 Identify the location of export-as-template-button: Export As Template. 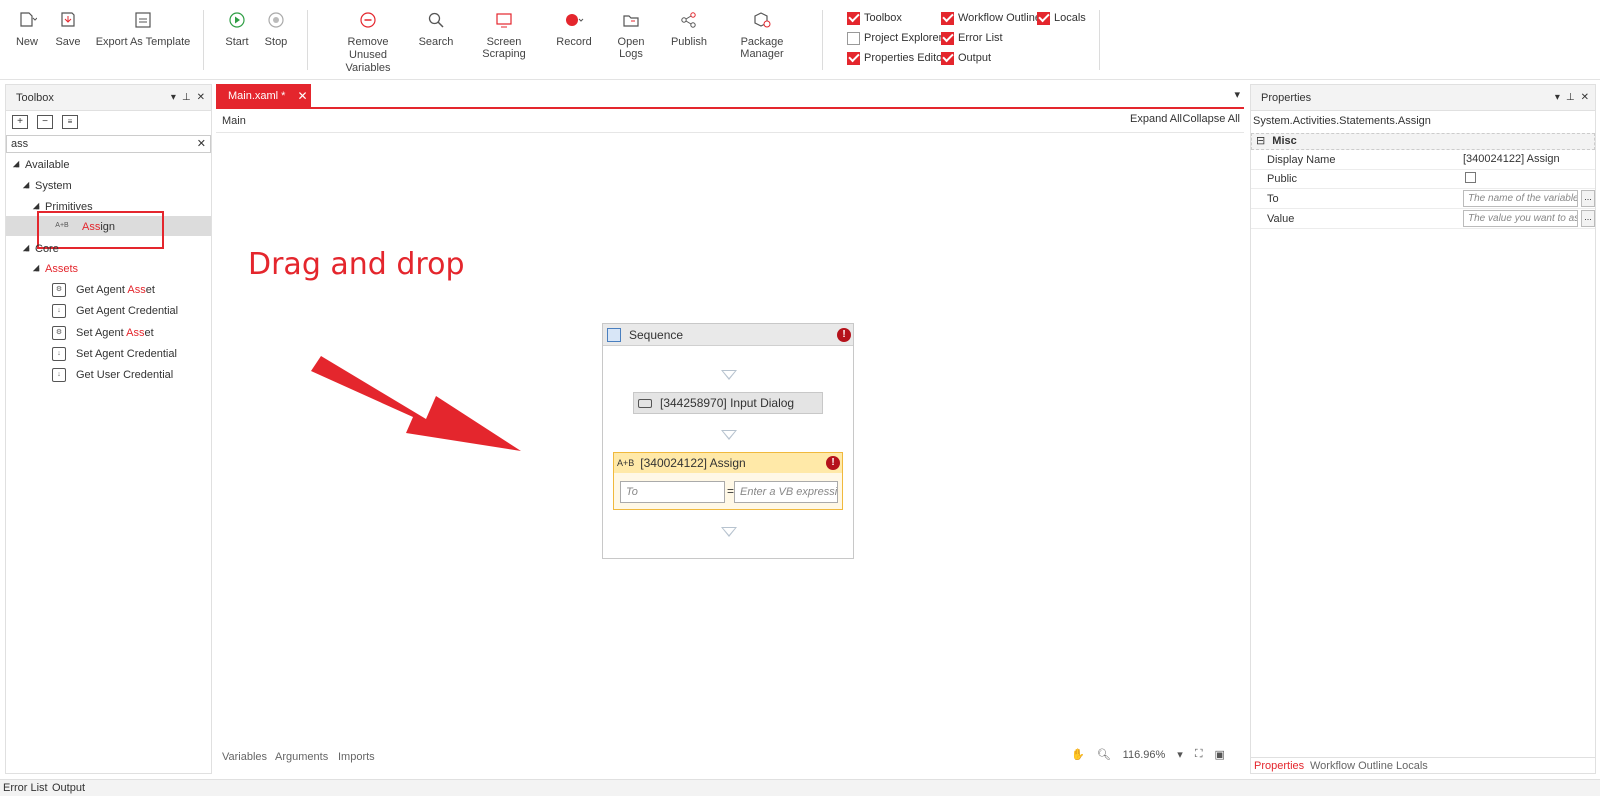
(143, 28).